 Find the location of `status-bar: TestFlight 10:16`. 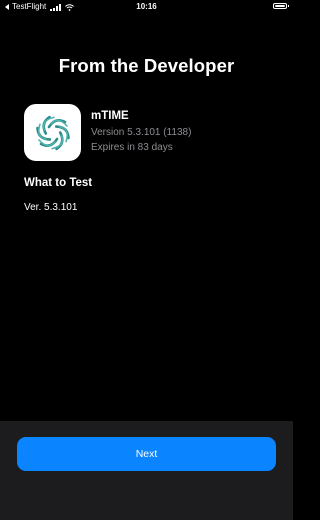

status-bar: TestFlight 10:16 is located at coordinates (146, 7).